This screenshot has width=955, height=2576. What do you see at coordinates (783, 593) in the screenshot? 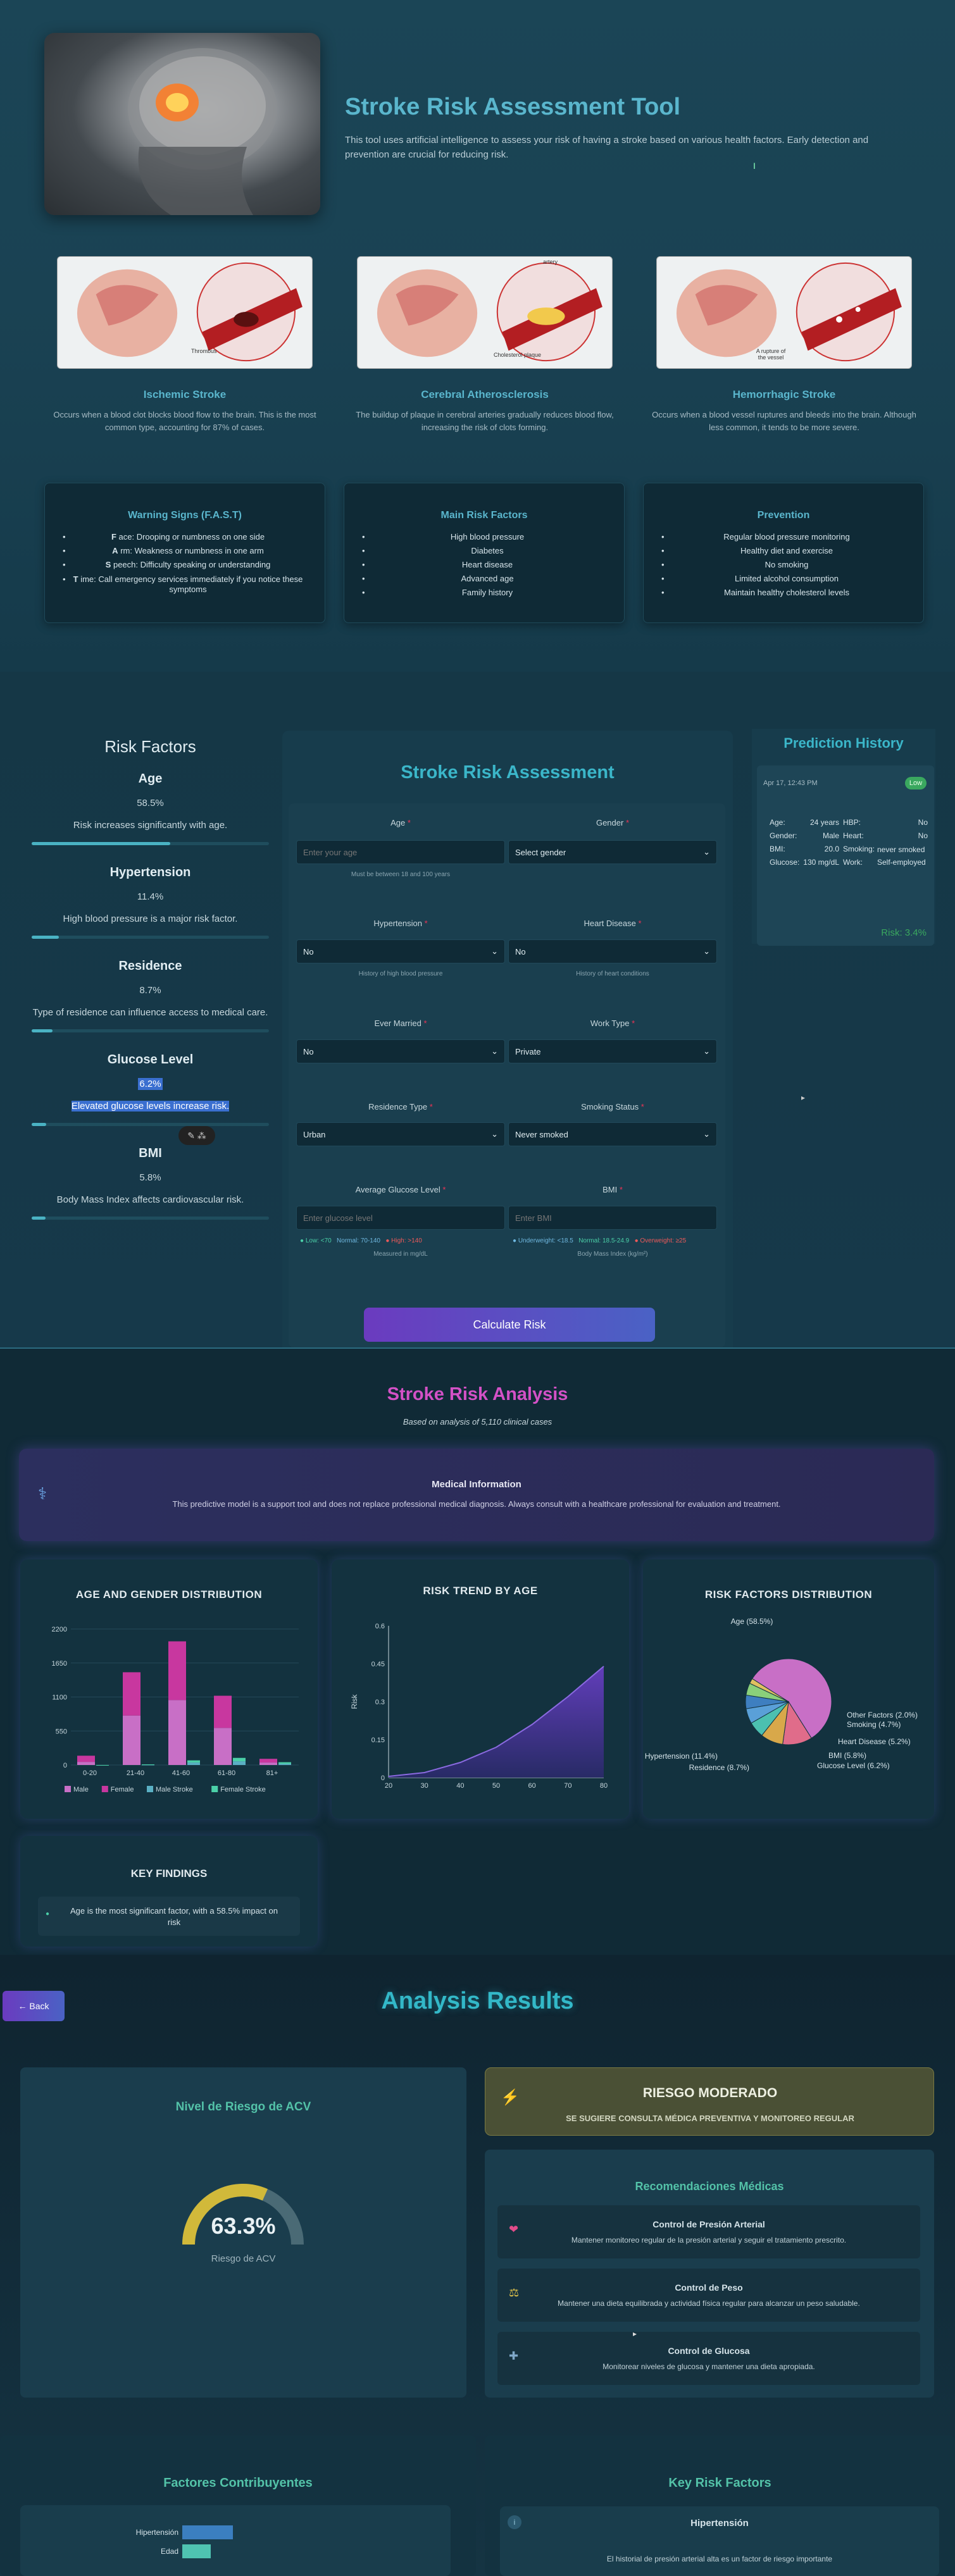
I see `list-item: Maintain healthy cholesterol levels` at bounding box center [783, 593].